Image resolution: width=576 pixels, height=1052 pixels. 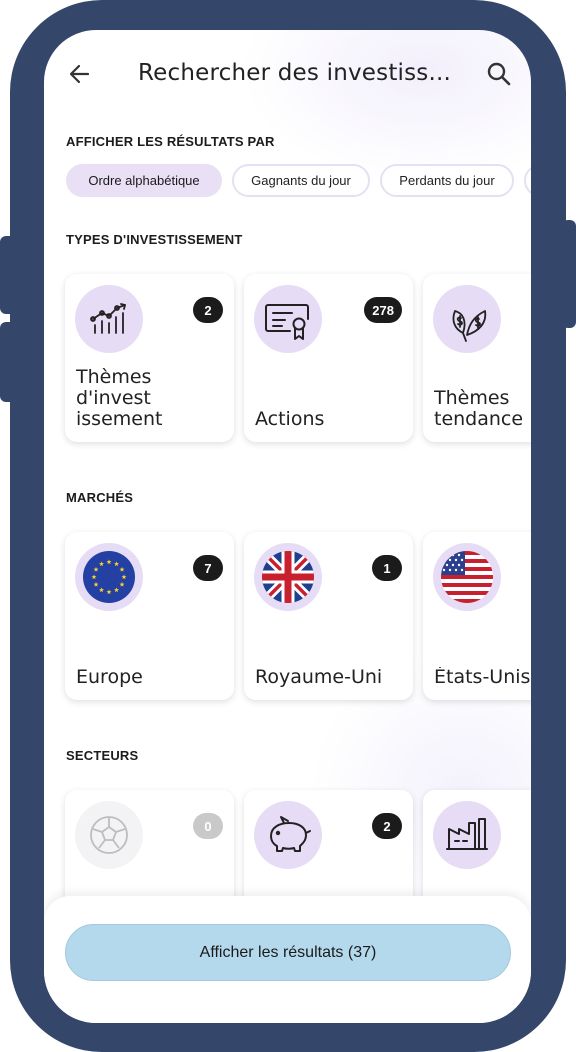 What do you see at coordinates (290, 419) in the screenshot?
I see `card-label: Actions` at bounding box center [290, 419].